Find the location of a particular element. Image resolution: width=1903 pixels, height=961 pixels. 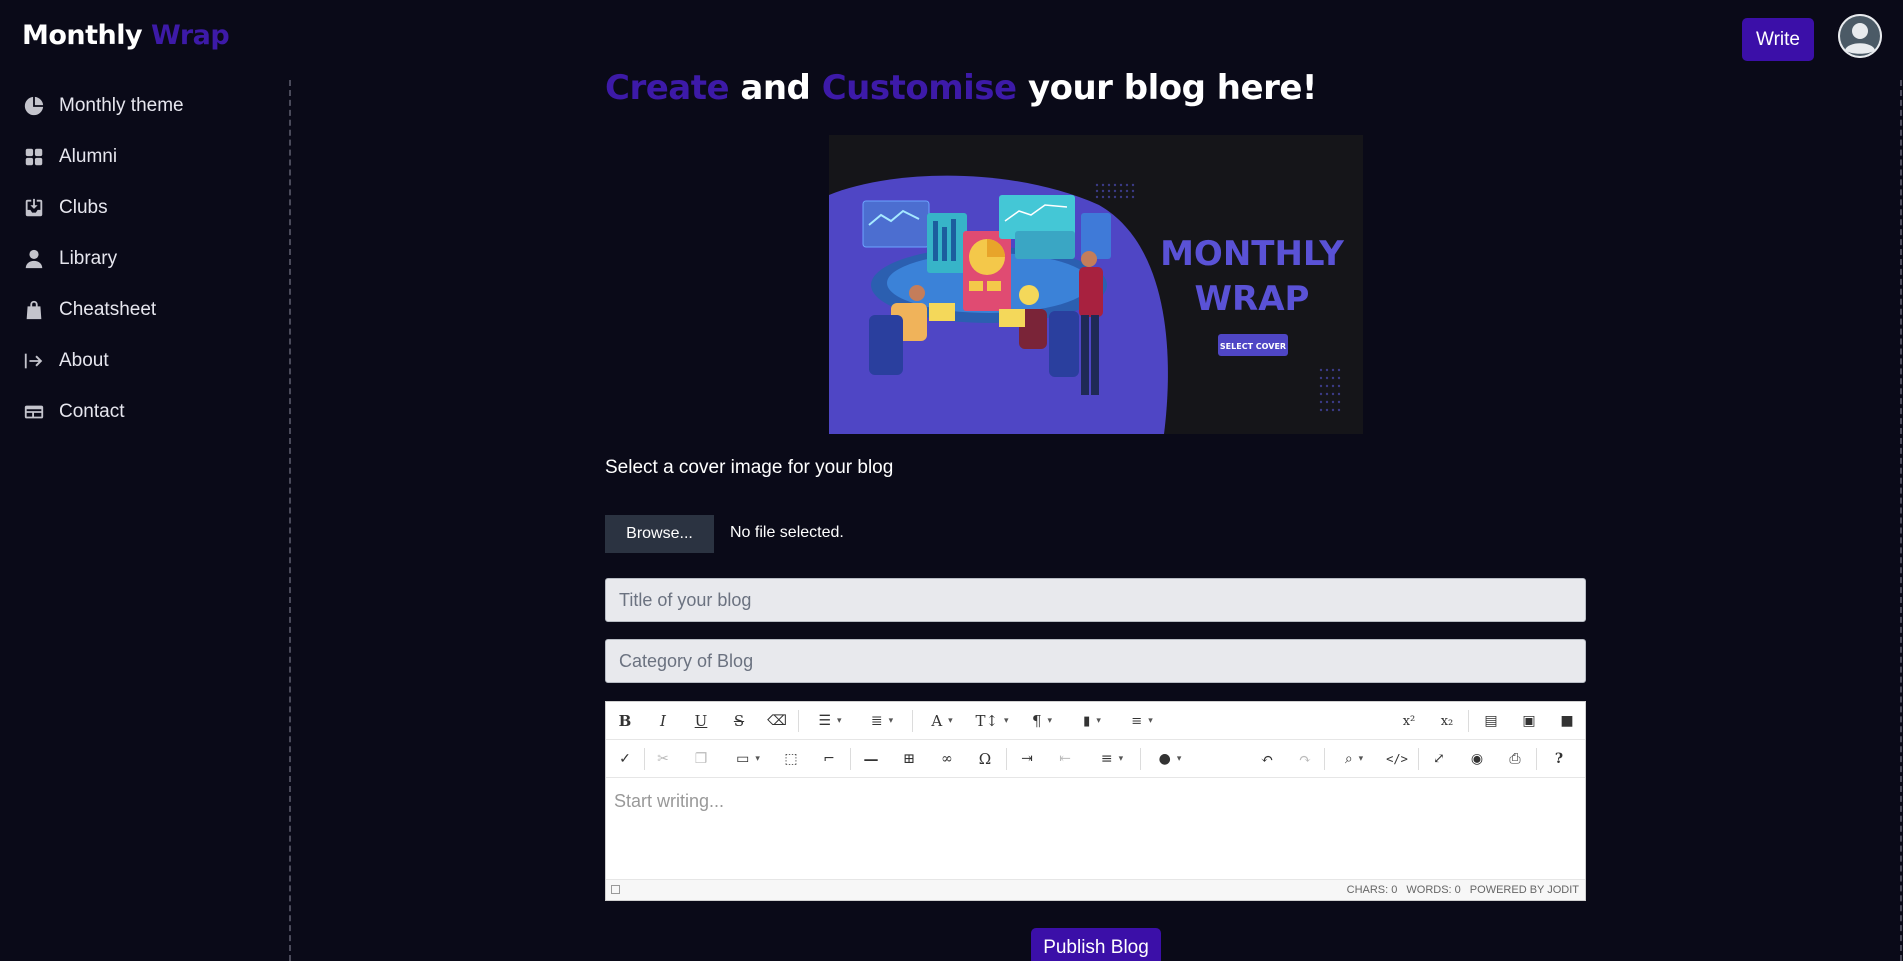

blog-title-input is located at coordinates (1095, 600).